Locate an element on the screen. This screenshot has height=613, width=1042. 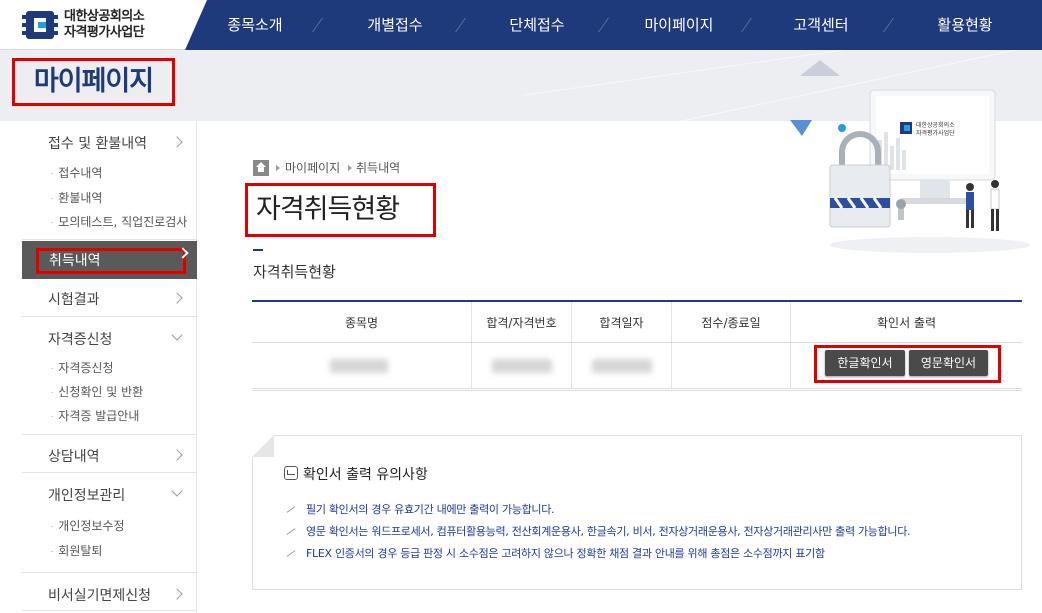
english-certificate-button: 영문확인서 is located at coordinates (948, 363).